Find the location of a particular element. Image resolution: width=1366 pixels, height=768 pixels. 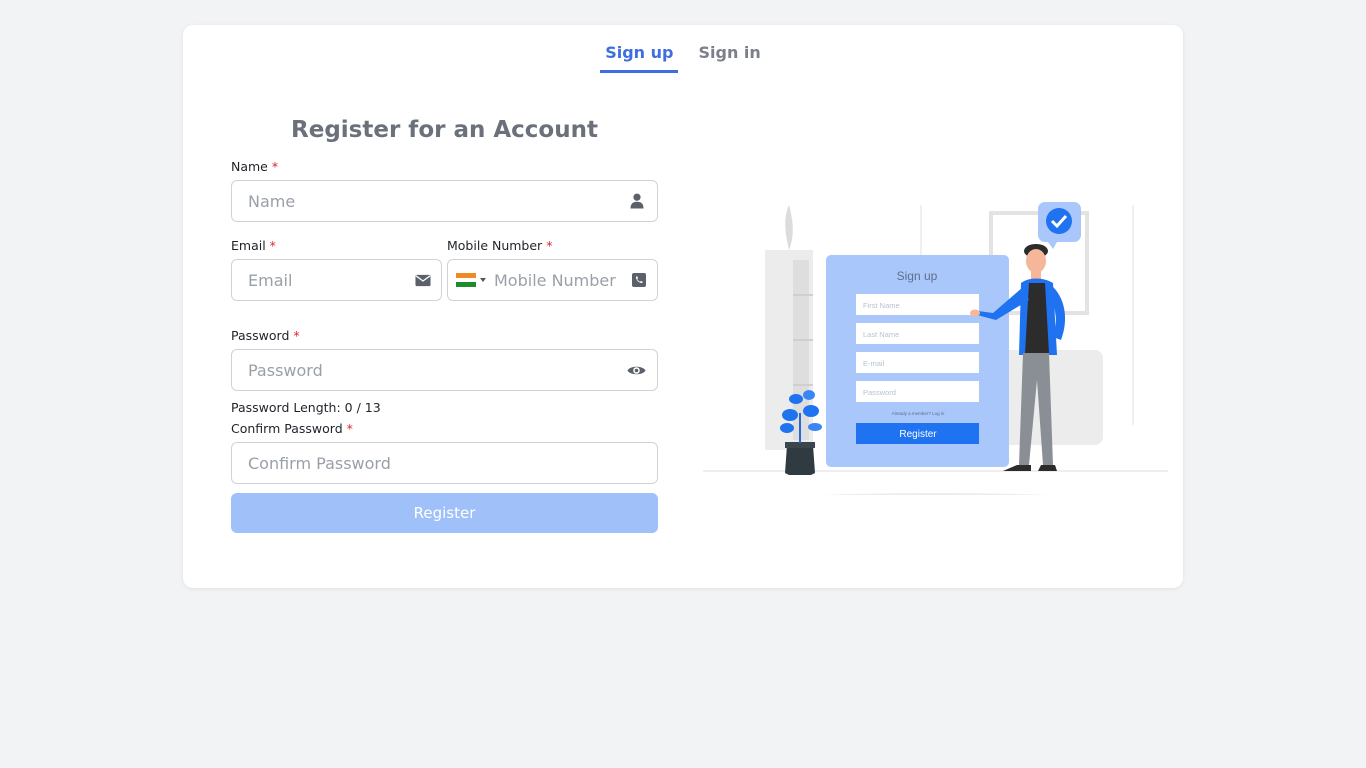

phone-icon is located at coordinates (639, 280).